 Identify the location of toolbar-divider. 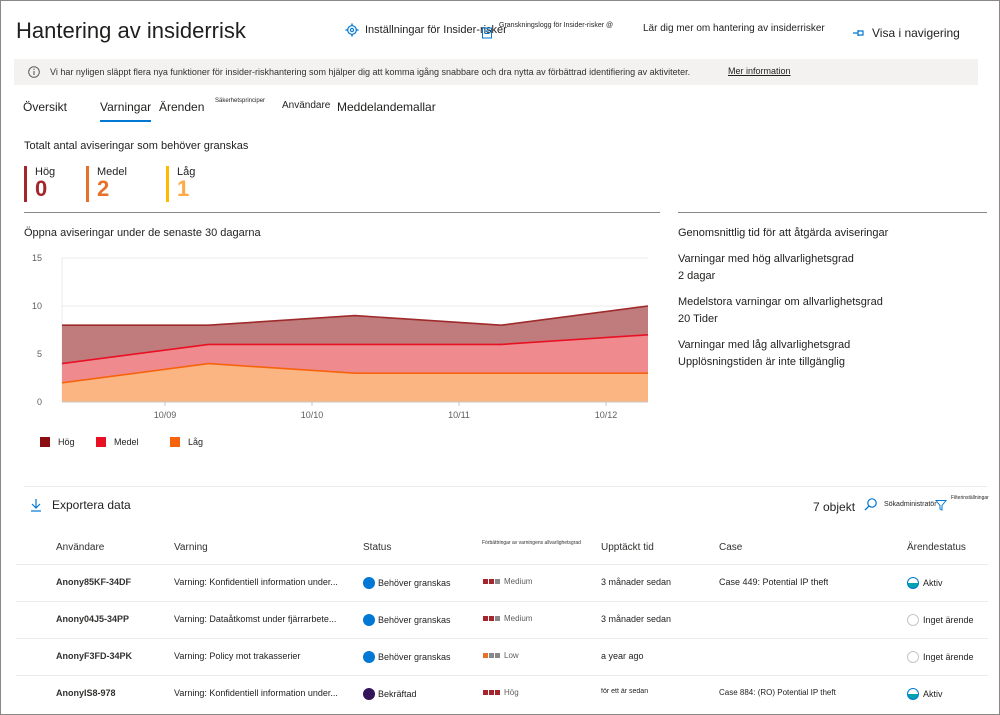
(505, 486).